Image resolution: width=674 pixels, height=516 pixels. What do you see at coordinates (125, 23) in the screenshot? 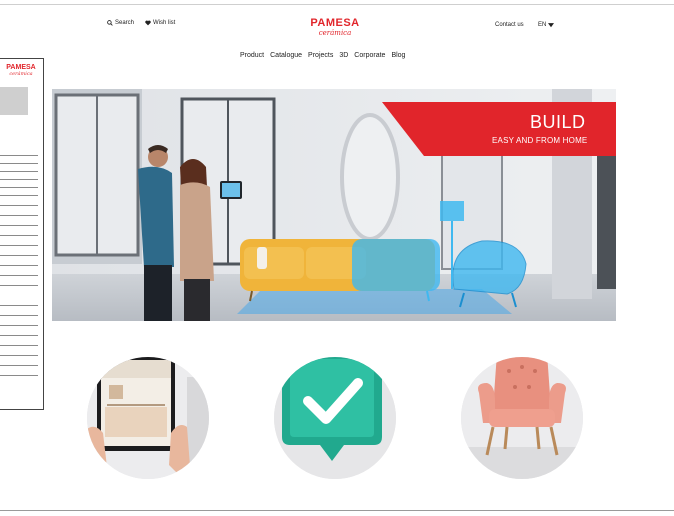
I see `search-label: Search` at bounding box center [125, 23].